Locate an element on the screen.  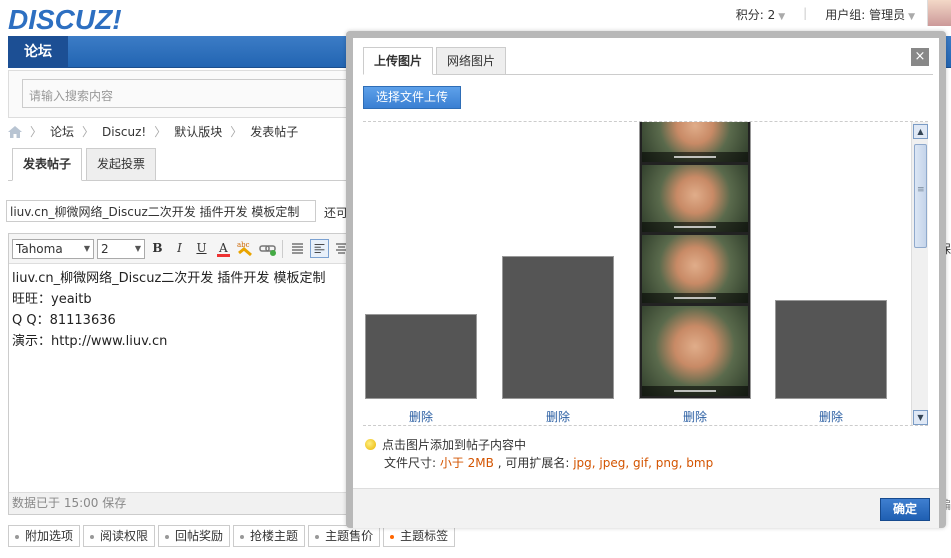
breadcrumb: 〉 论坛 〉 Discuz! 〉 默认版块 〉 发表帖子 is located at coordinates (153, 131).